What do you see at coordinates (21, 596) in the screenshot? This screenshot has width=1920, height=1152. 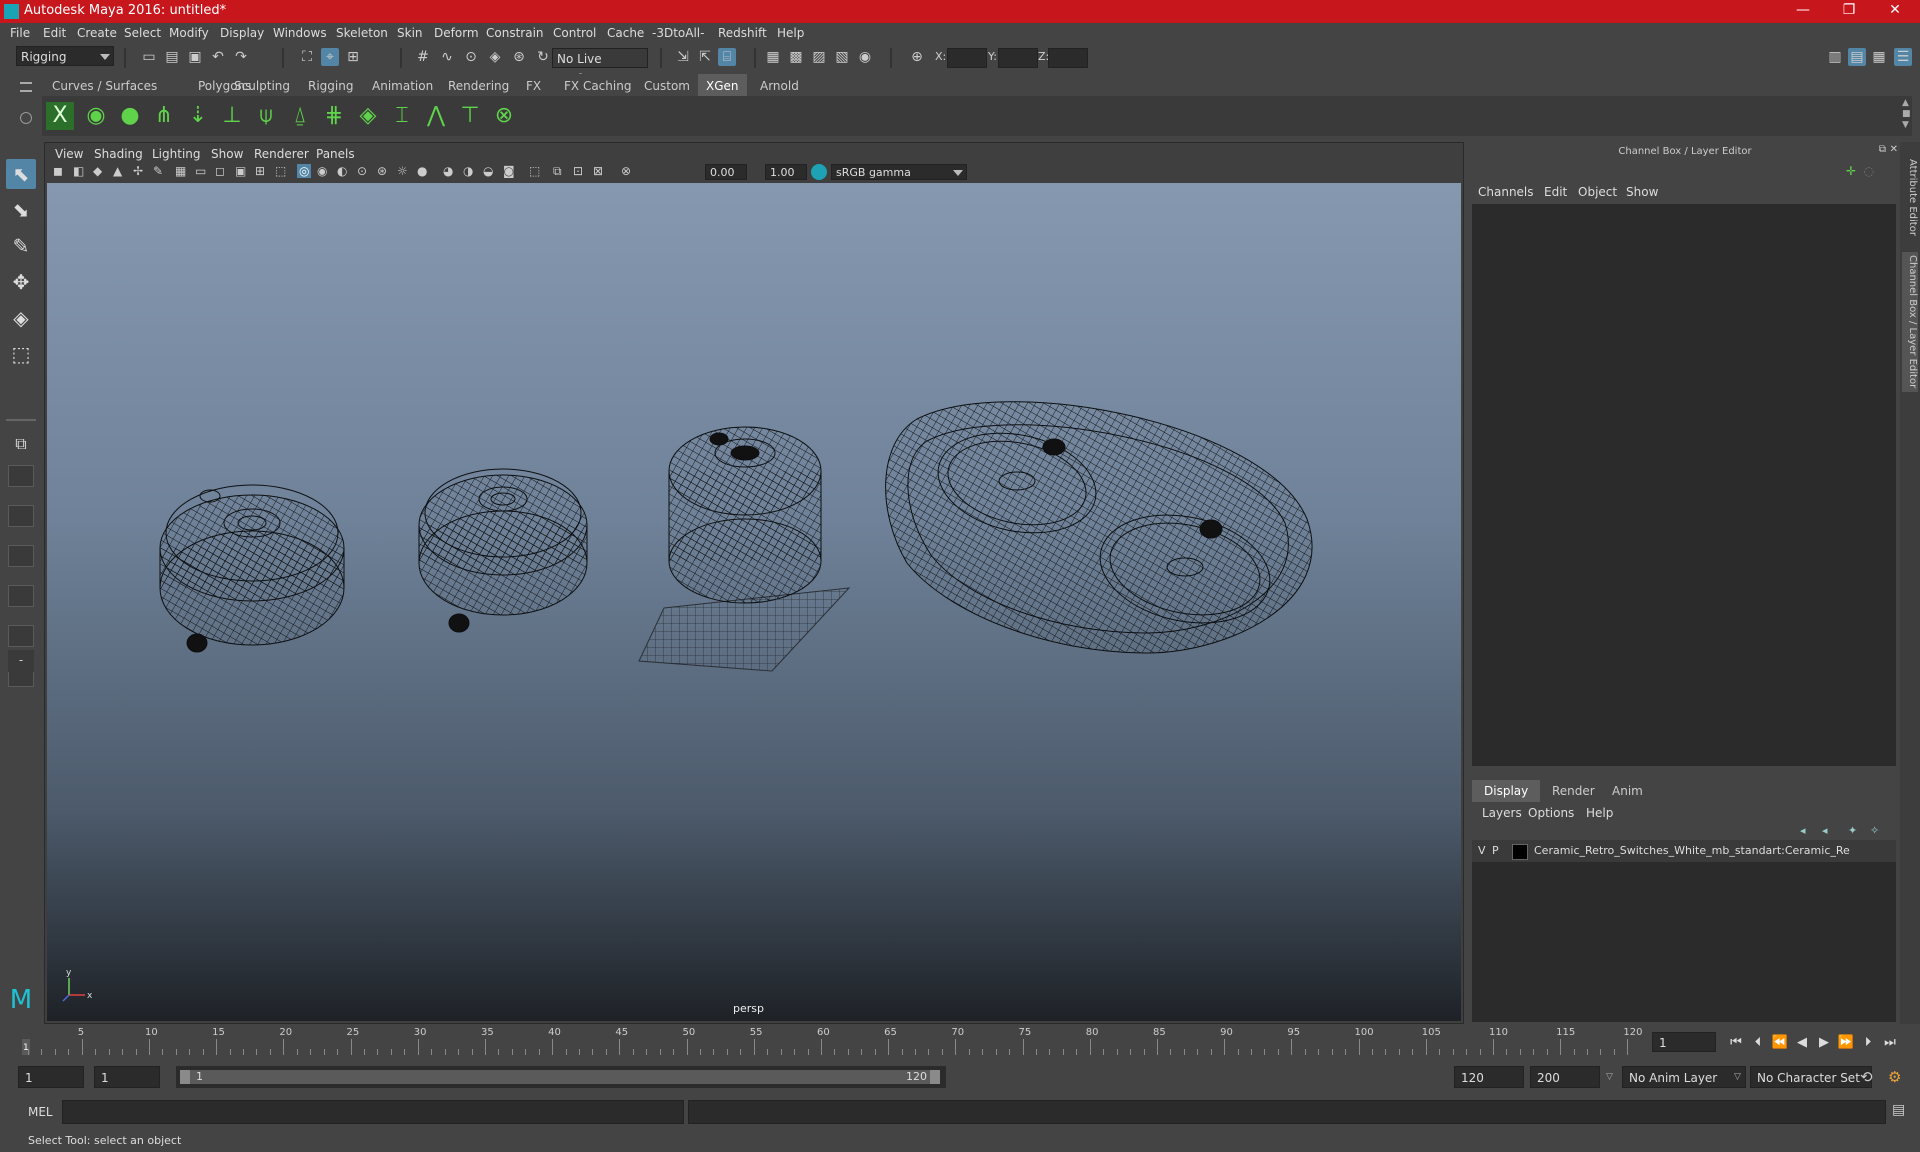 I see `persp-outliner-layout-icon` at bounding box center [21, 596].